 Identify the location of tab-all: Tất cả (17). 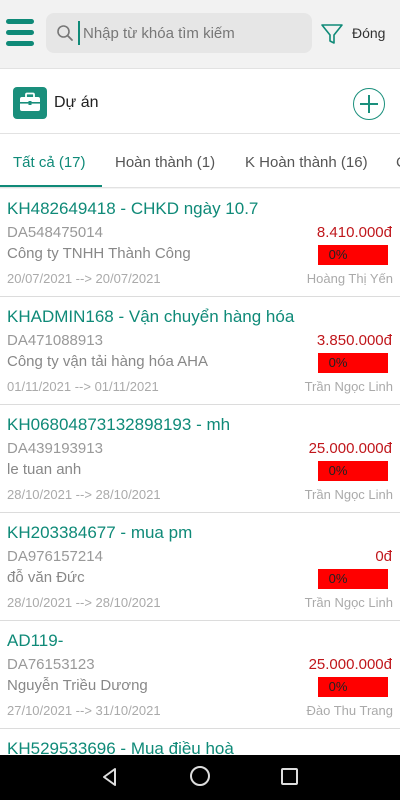
(49, 162).